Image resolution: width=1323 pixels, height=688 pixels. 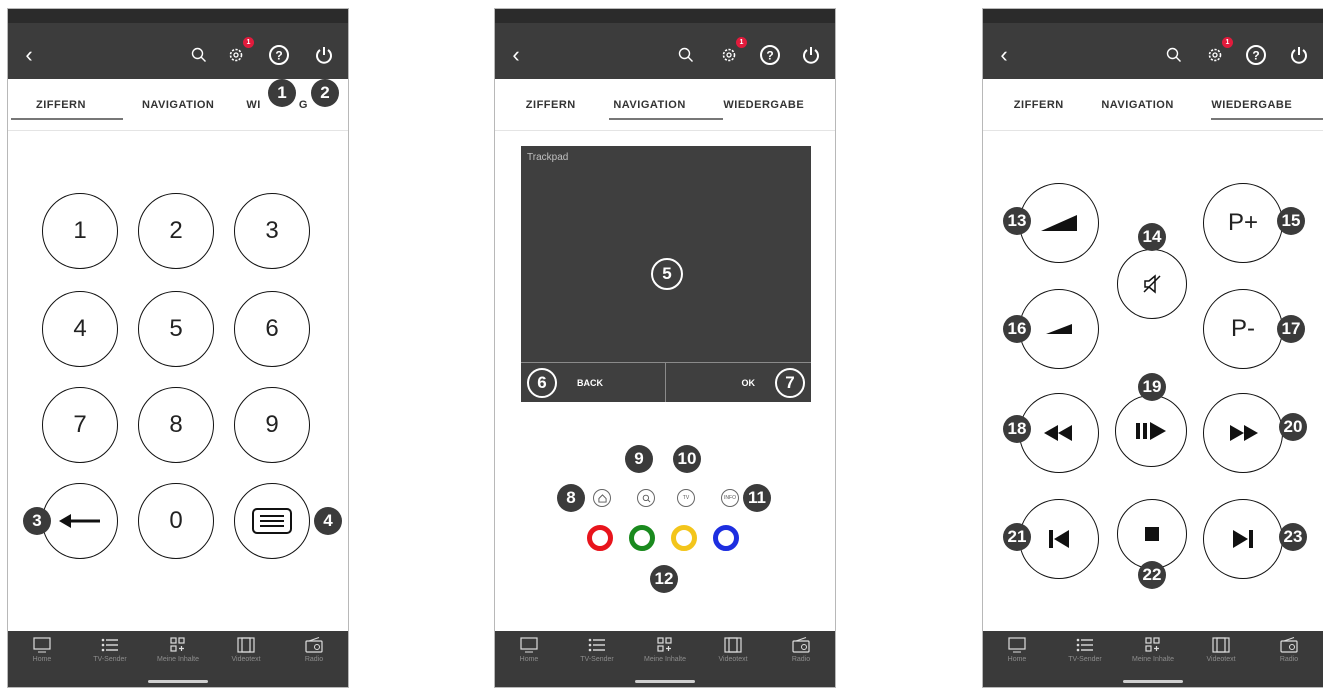 What do you see at coordinates (272, 231) in the screenshot?
I see `digit-3-button: 3` at bounding box center [272, 231].